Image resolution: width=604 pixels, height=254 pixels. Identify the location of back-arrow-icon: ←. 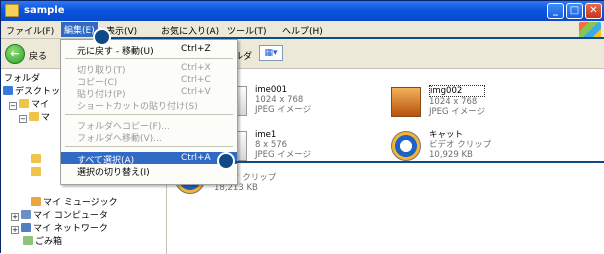
(15, 54).